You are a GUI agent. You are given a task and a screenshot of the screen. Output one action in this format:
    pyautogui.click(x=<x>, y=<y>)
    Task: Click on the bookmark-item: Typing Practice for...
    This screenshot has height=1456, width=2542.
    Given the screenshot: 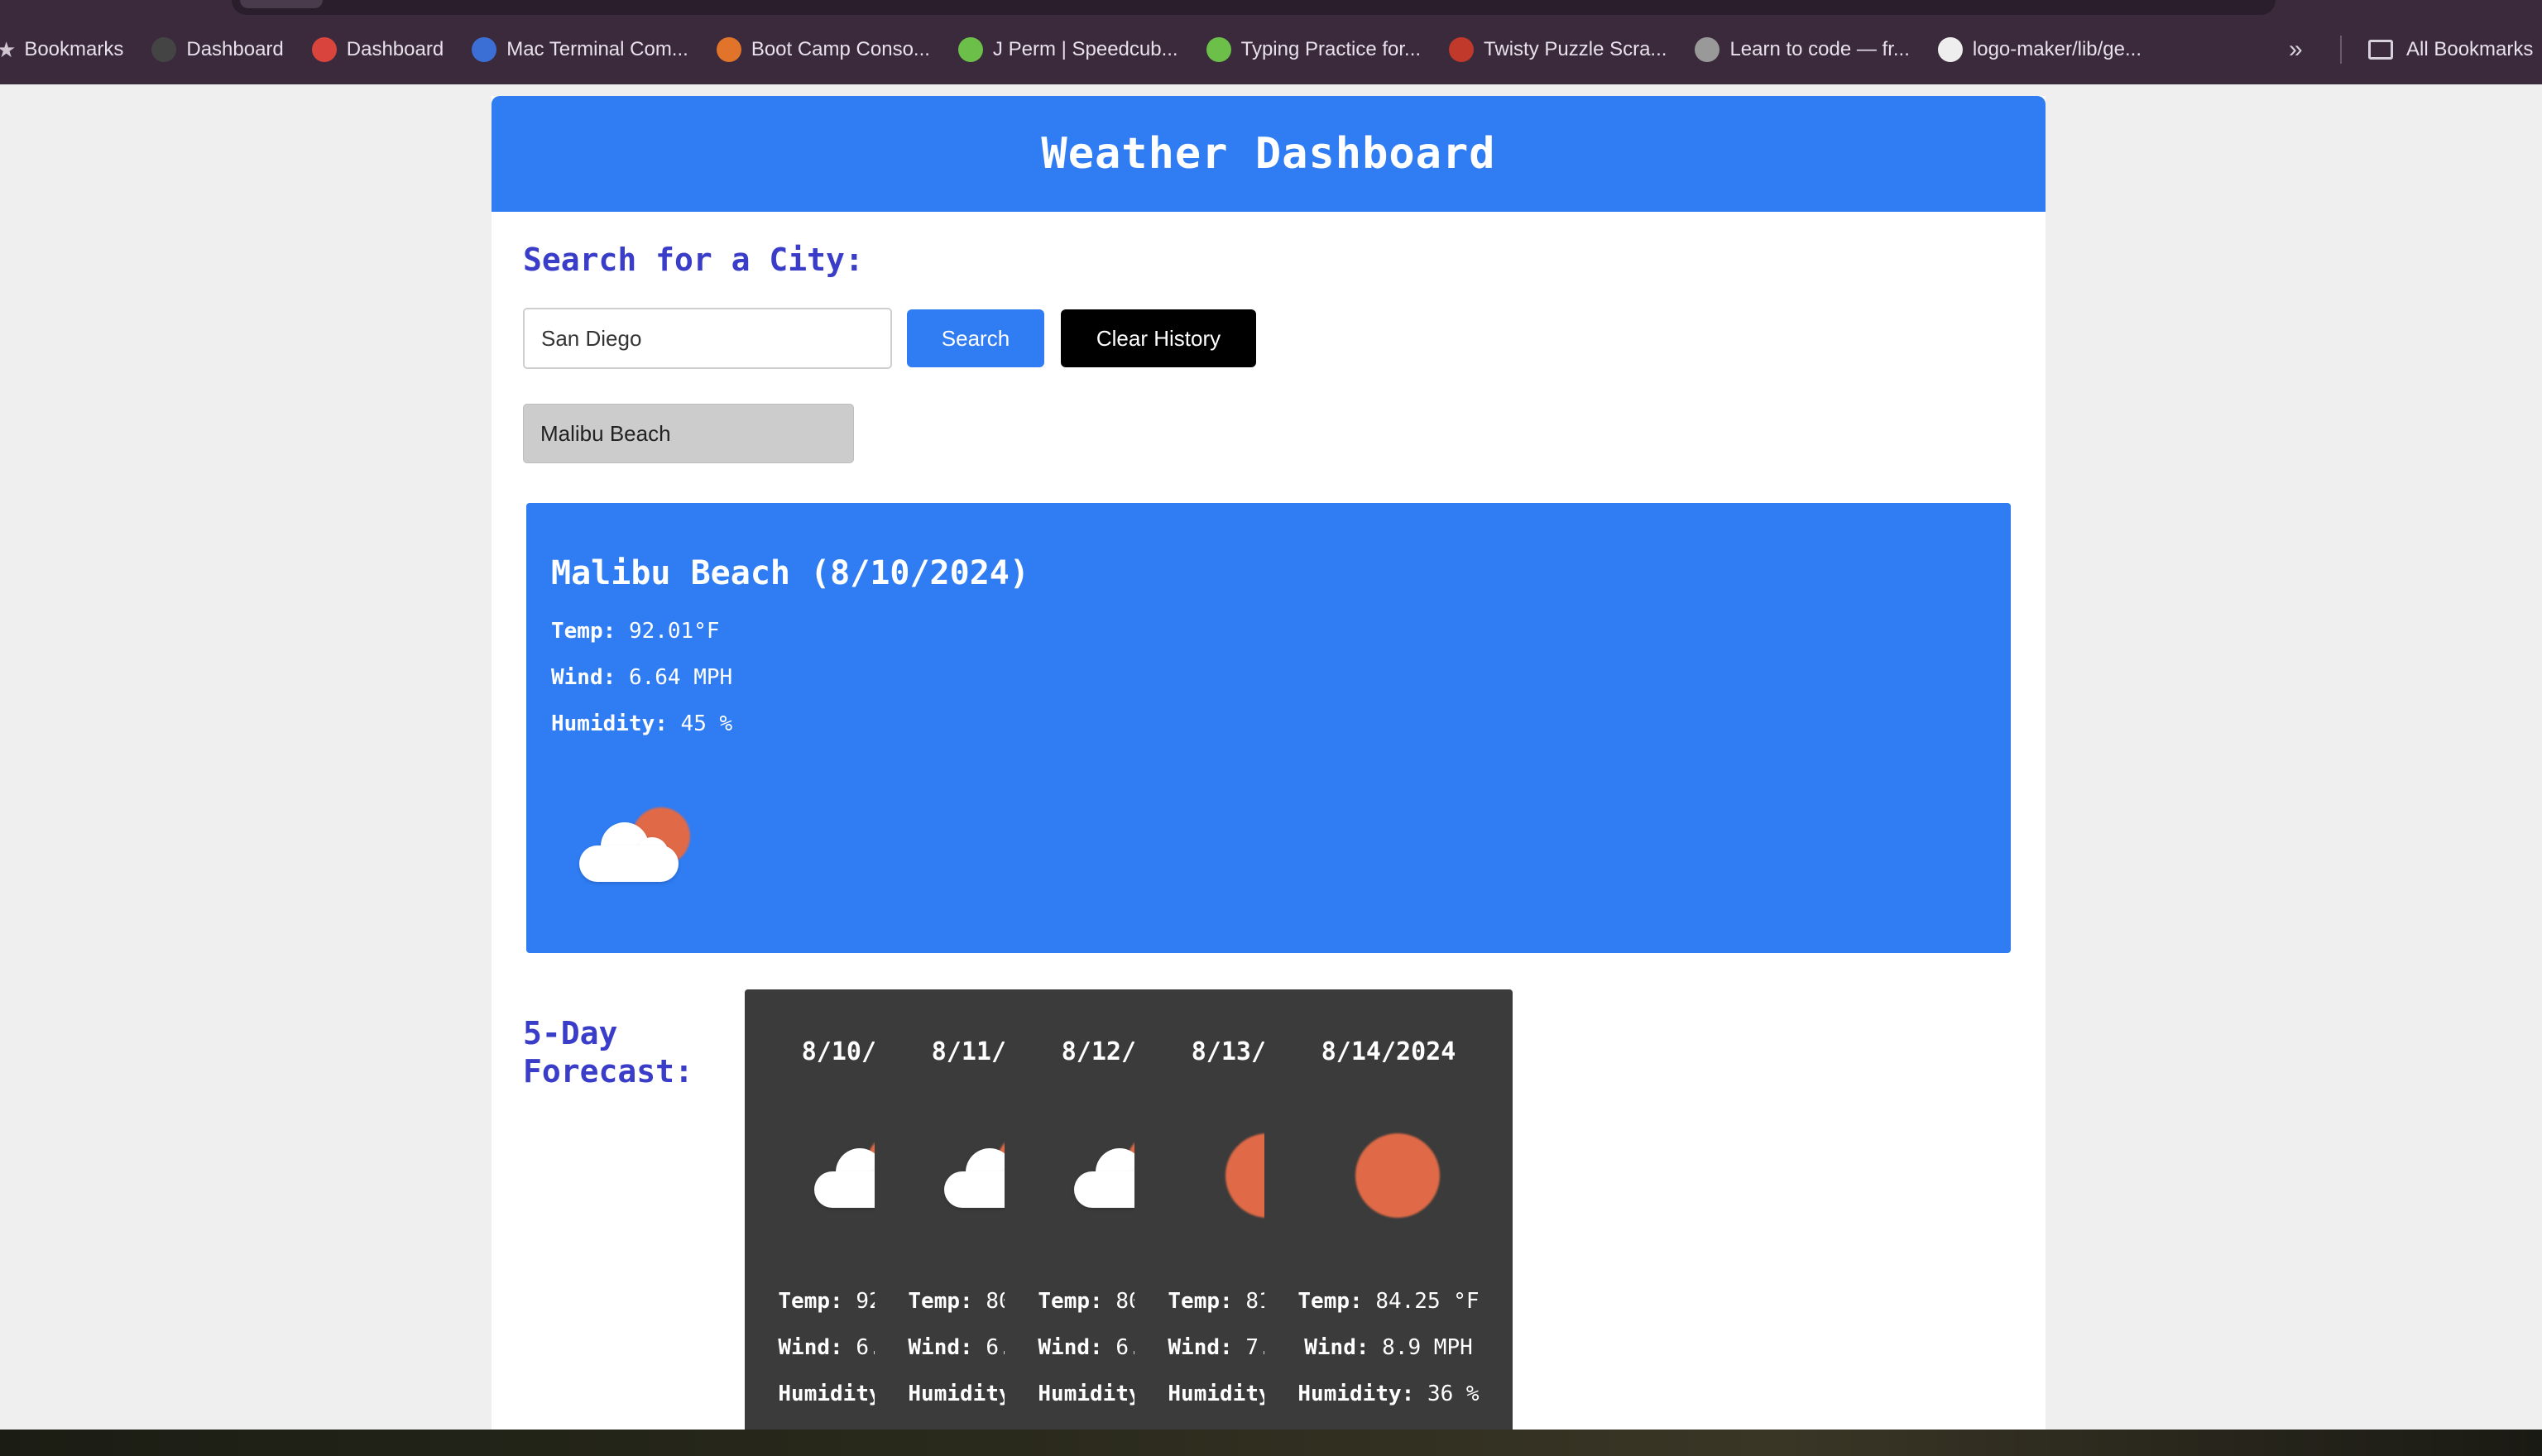 What is the action you would take?
    pyautogui.click(x=1313, y=49)
    